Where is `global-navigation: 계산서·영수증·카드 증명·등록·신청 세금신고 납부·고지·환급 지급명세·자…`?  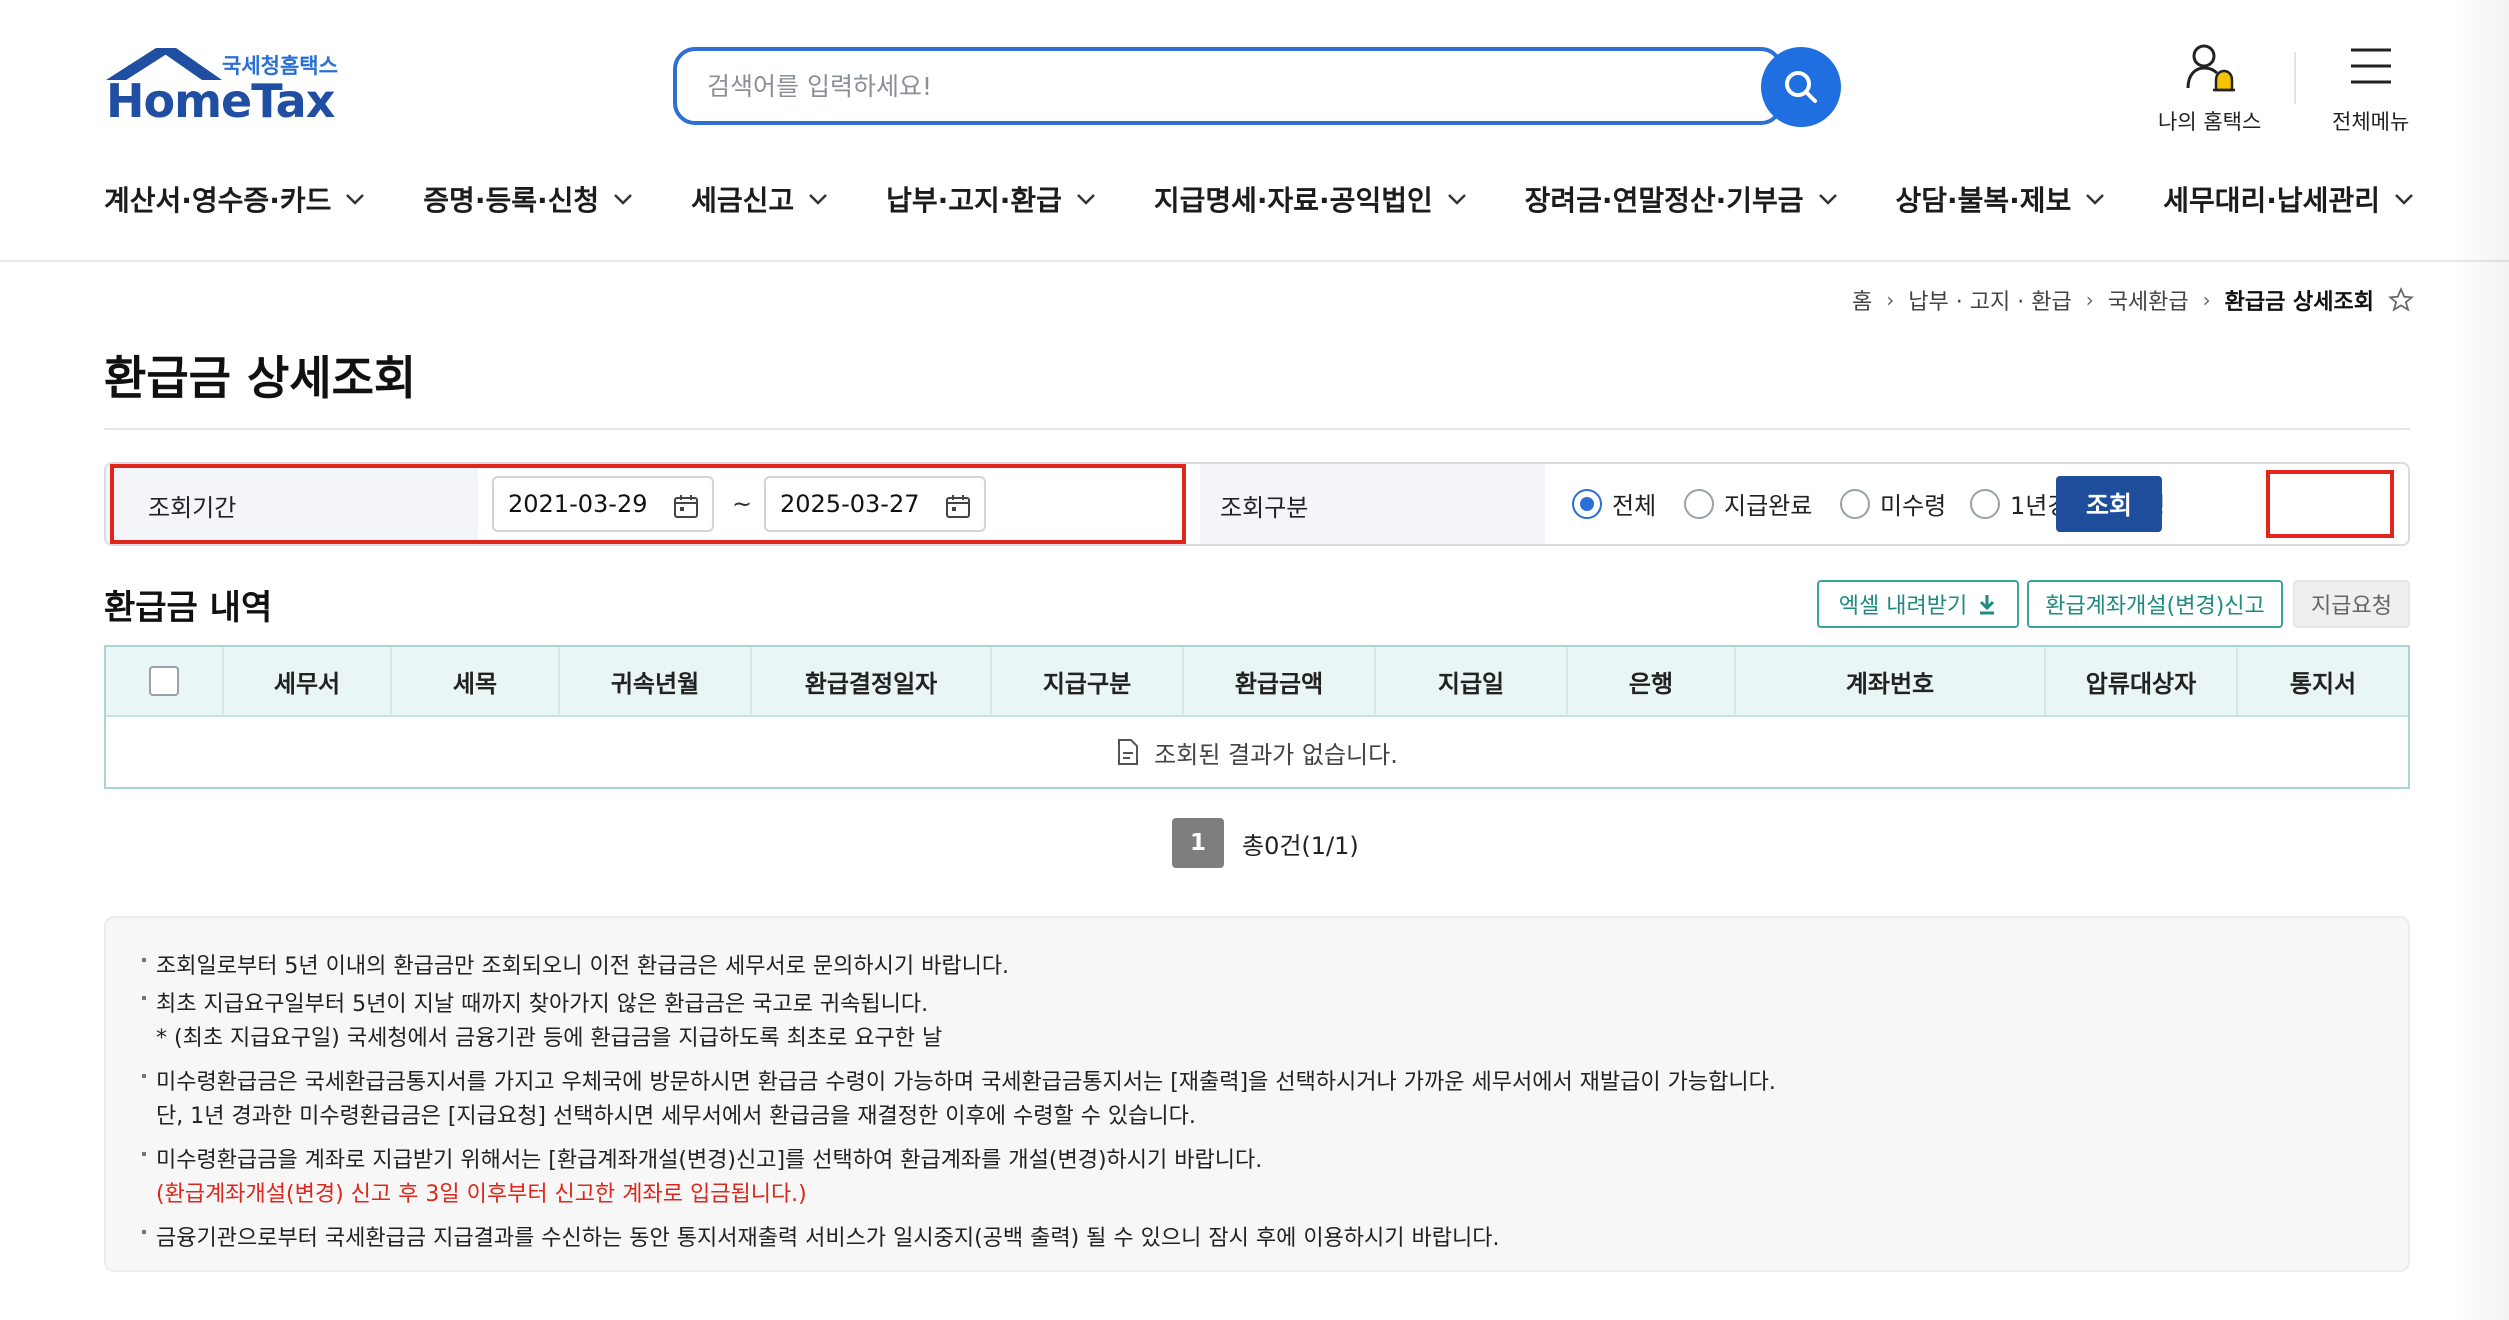 global-navigation: 계산서·영수증·카드 증명·등록·신청 세금신고 납부·고지·환급 지급명세·자… is located at coordinates (1259, 199).